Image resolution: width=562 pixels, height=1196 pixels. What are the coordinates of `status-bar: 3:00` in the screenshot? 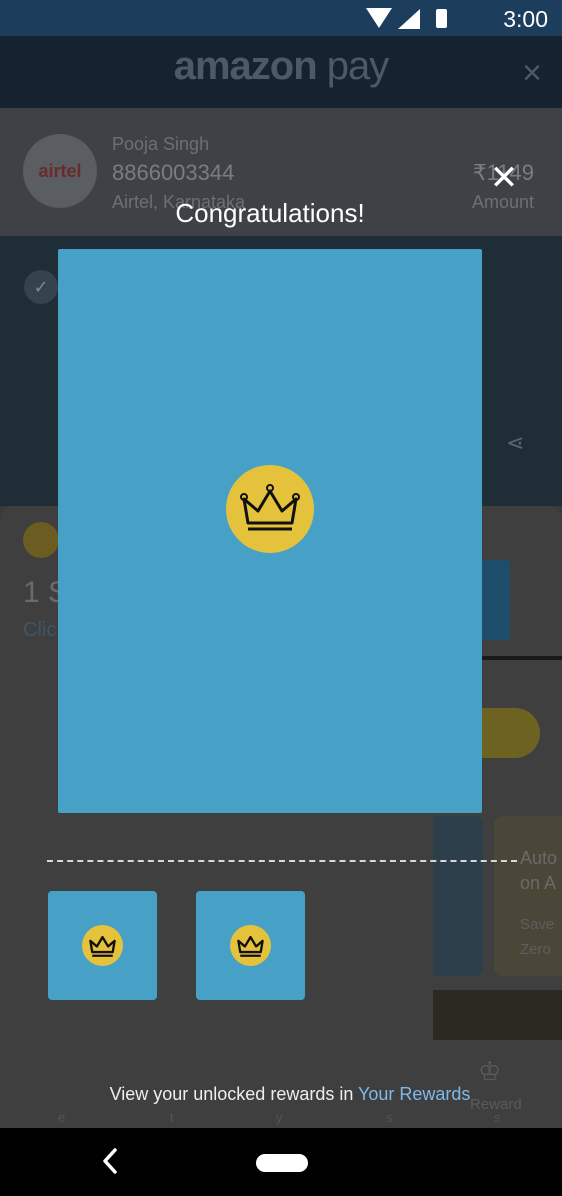 It's located at (281, 18).